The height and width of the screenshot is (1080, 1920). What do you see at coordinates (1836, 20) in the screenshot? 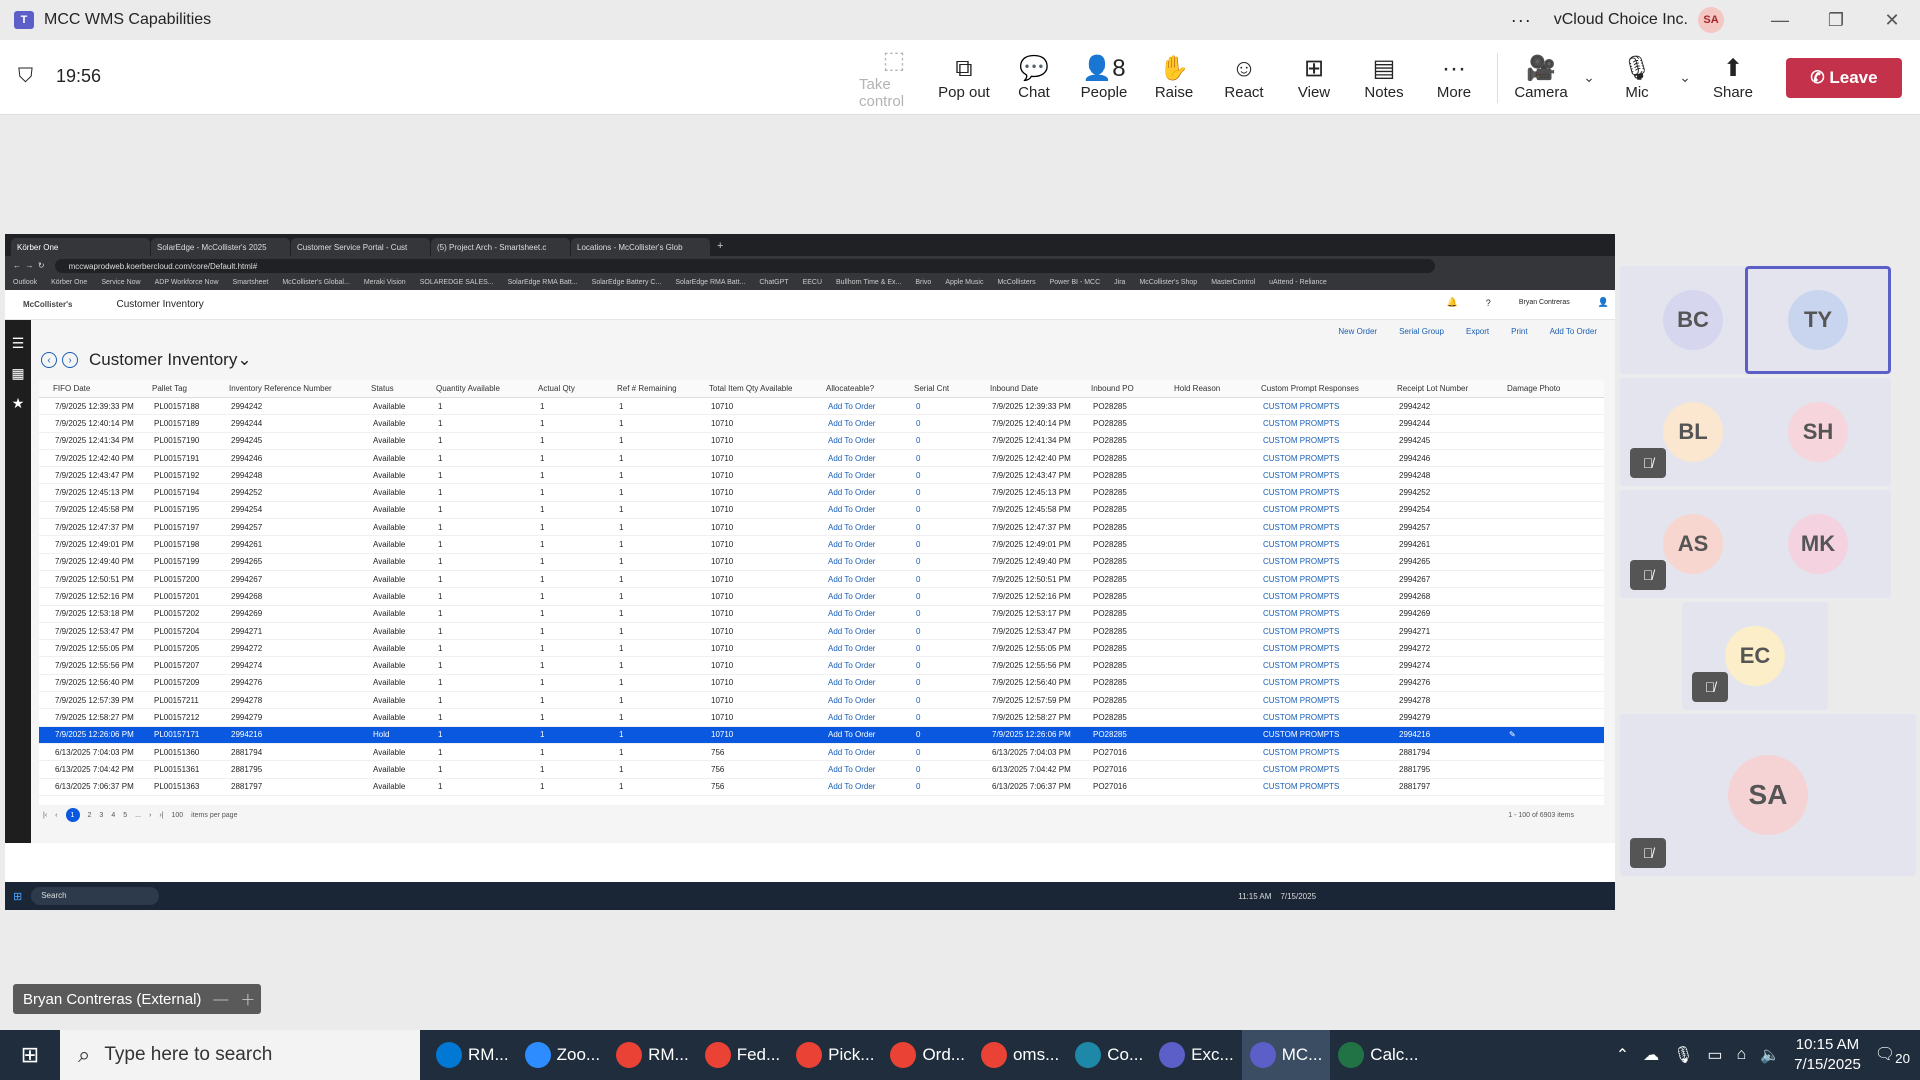
I see `restore-button: ❐` at bounding box center [1836, 20].